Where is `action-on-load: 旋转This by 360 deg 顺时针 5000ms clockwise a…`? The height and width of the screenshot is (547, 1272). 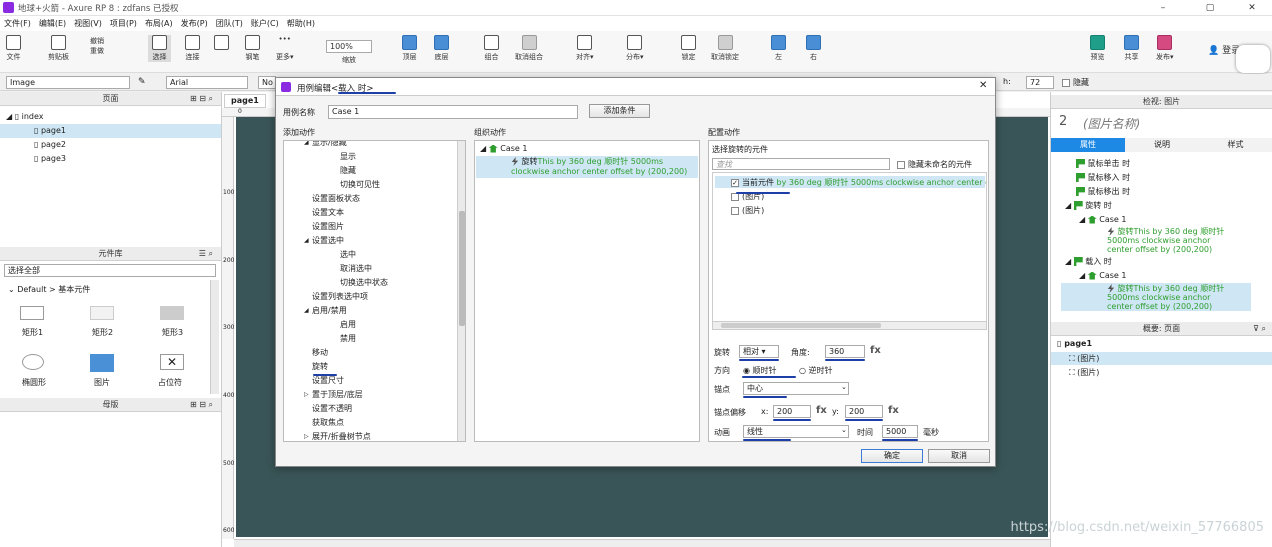
action-on-load: 旋转This by 360 deg 顺时针 5000ms clockwise a… is located at coordinates (1172, 297).